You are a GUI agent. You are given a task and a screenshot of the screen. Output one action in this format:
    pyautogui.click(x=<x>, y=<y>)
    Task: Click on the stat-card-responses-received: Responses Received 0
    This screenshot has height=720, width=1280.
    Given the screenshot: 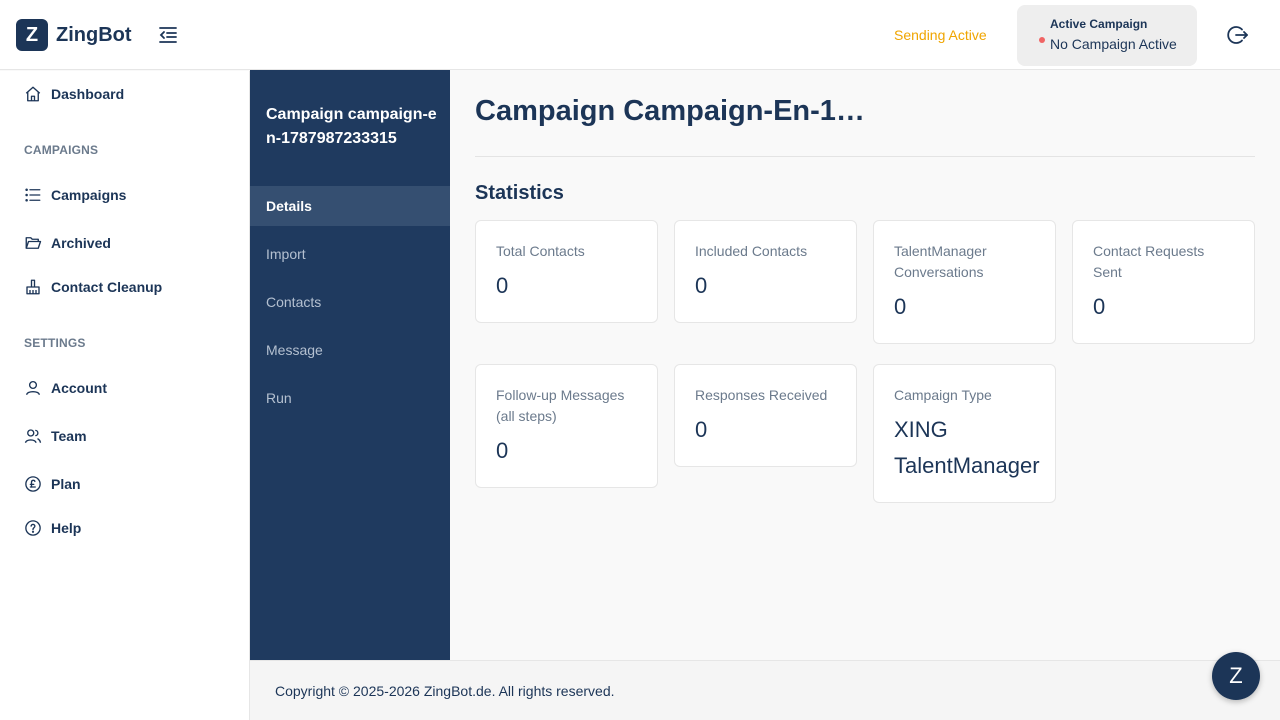 What is the action you would take?
    pyautogui.click(x=765, y=415)
    